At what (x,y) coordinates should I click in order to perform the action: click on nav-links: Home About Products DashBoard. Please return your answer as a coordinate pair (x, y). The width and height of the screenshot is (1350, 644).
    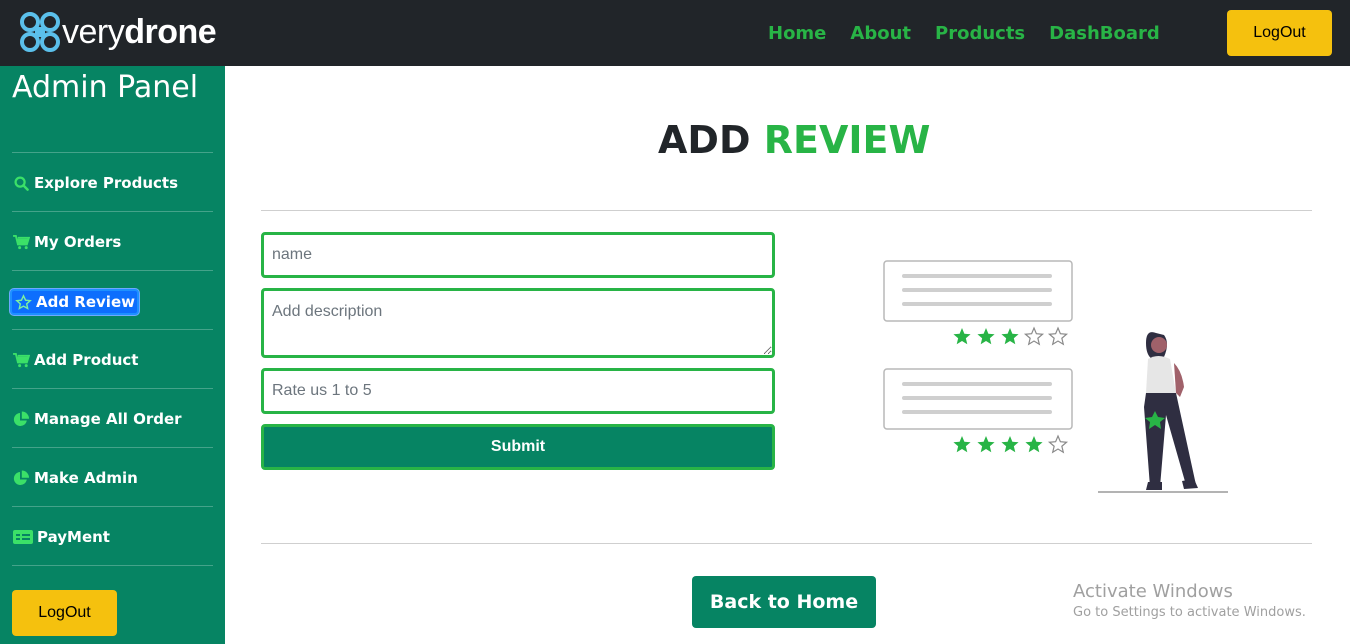
    Looking at the image, I should click on (976, 34).